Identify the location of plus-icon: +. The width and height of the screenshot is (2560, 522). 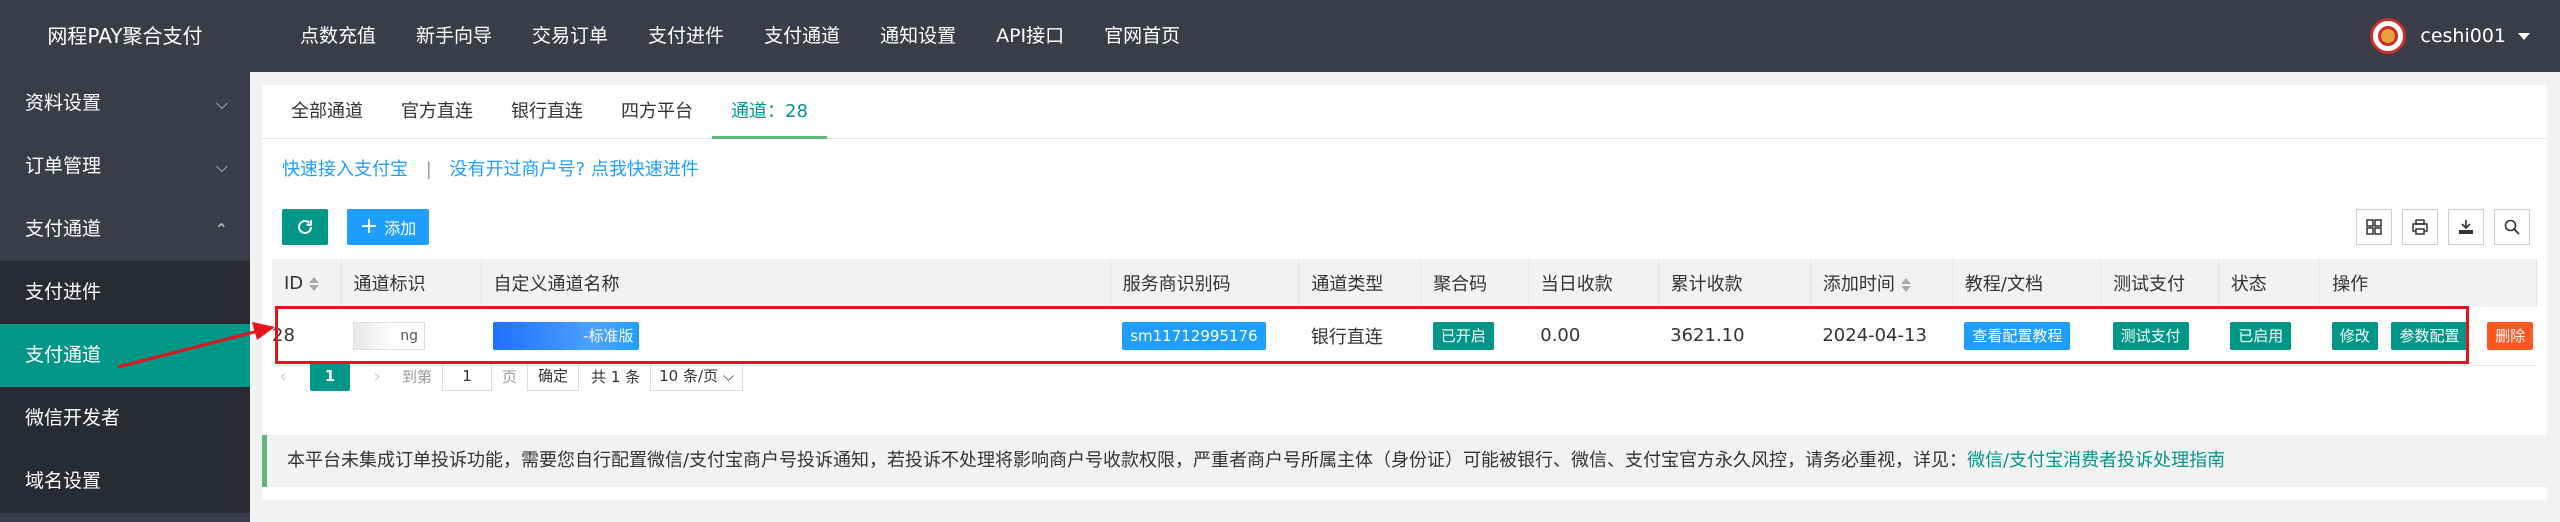
(369, 226).